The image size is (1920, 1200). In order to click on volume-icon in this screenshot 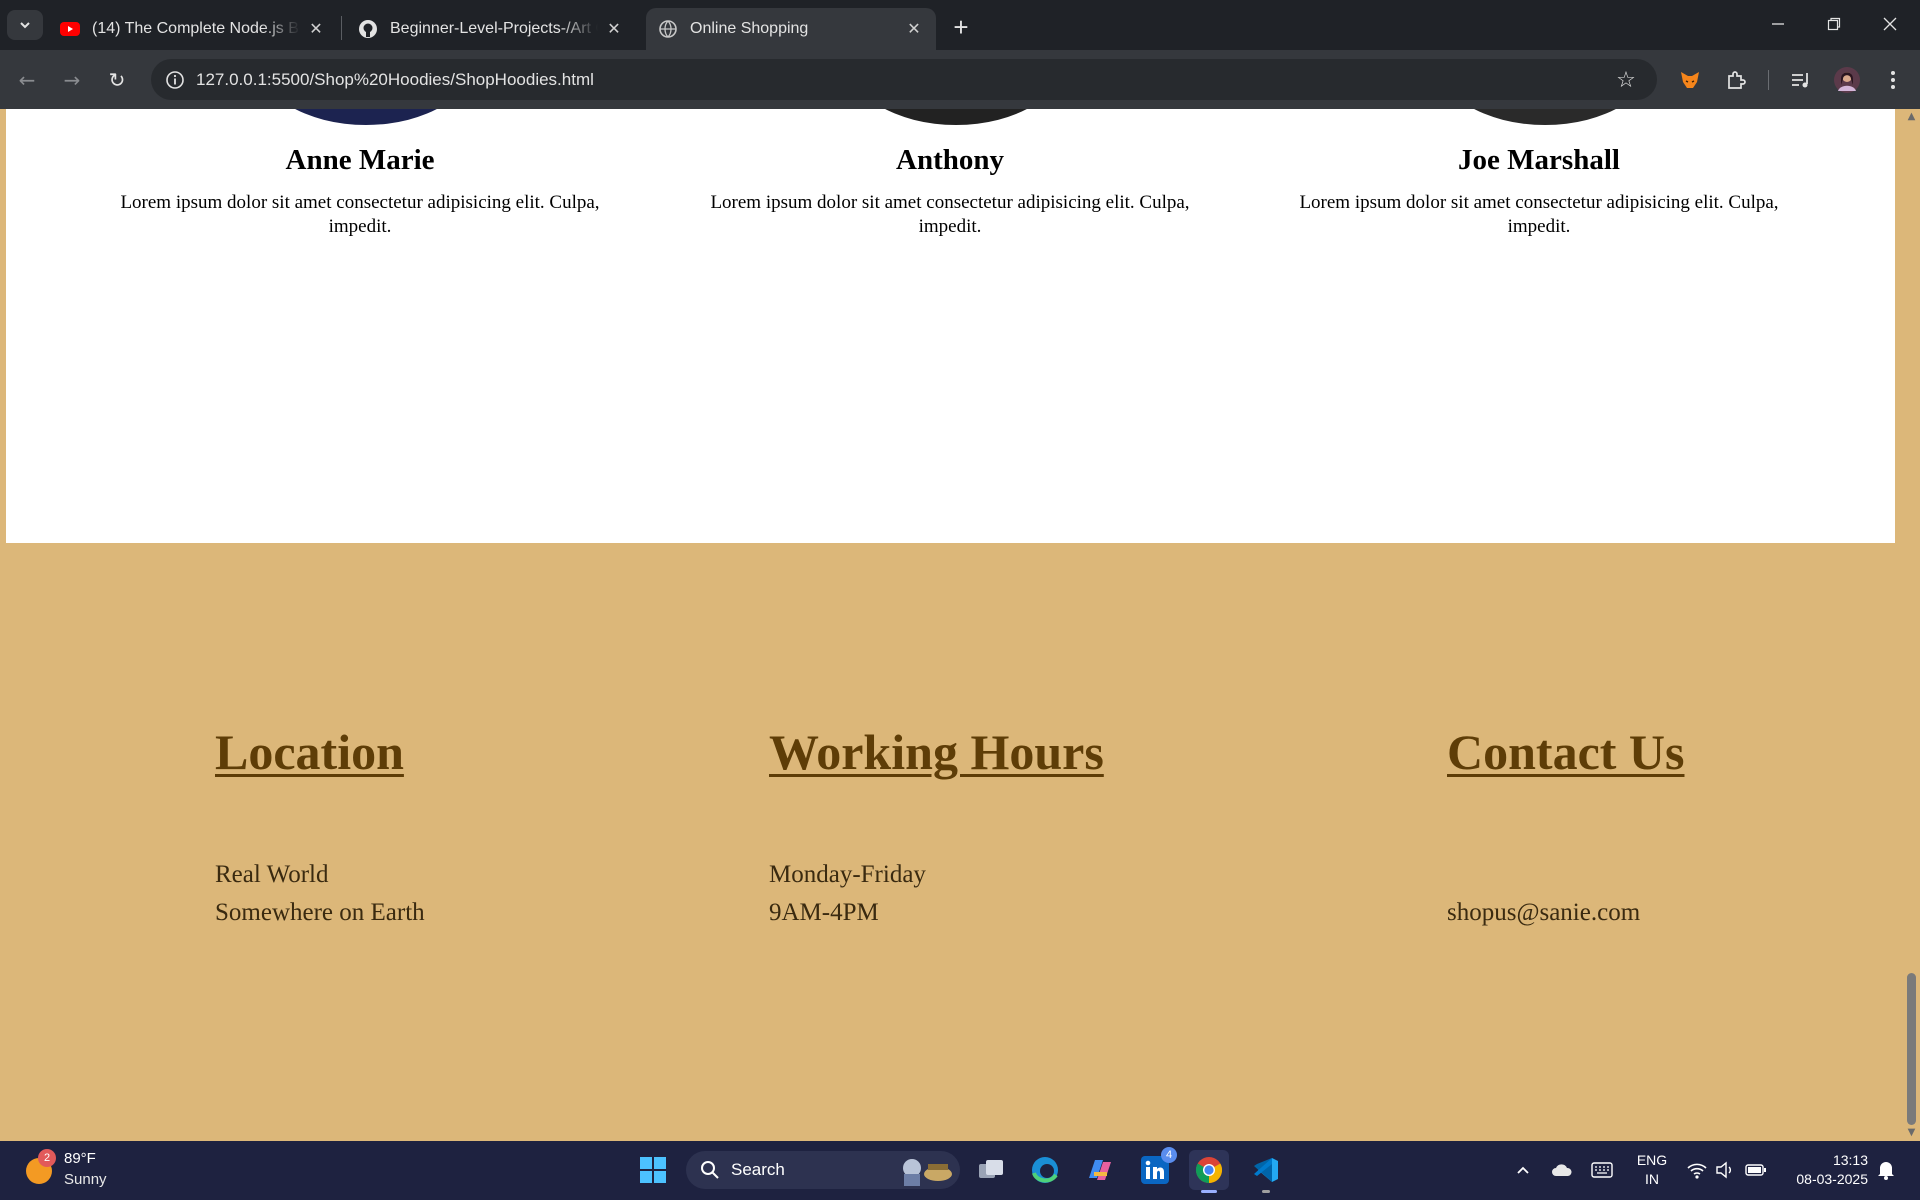, I will do `click(1725, 1170)`.